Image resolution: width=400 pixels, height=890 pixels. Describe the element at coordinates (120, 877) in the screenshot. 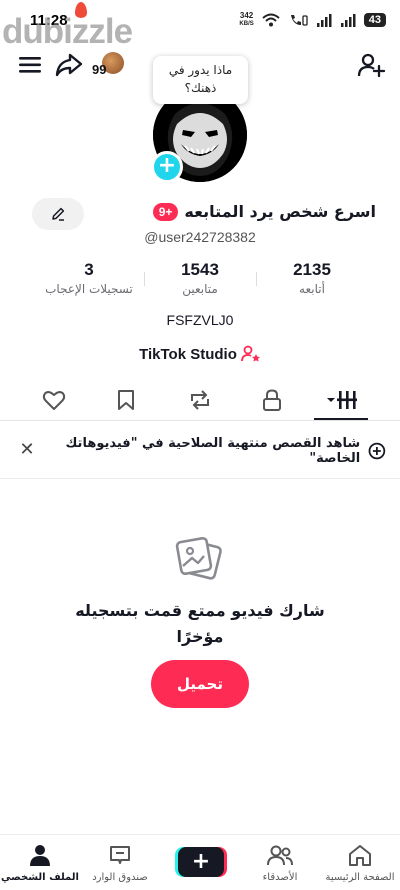

I see `nav-inbox-label: صندوق الوارد` at that location.